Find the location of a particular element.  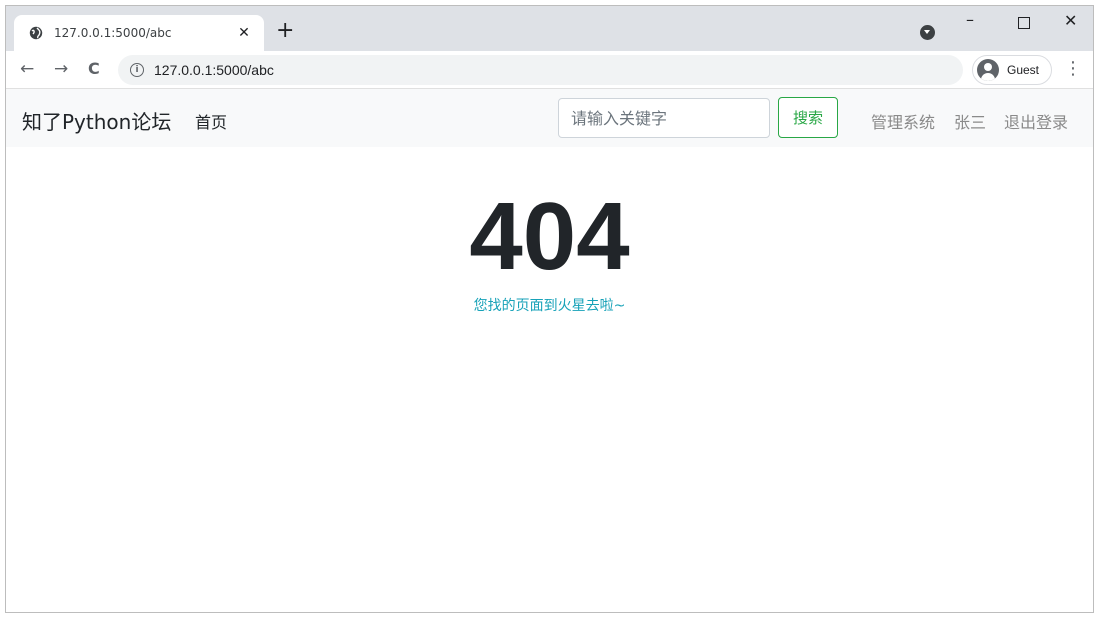

reload-icon: C is located at coordinates (94, 69).